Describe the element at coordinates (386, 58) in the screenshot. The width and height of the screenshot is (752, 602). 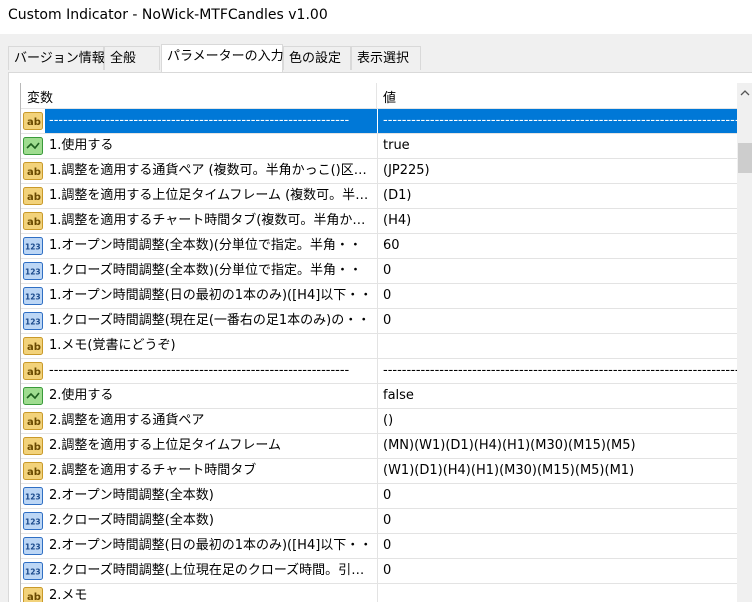
I see `tab-visualization: 表示選択` at that location.